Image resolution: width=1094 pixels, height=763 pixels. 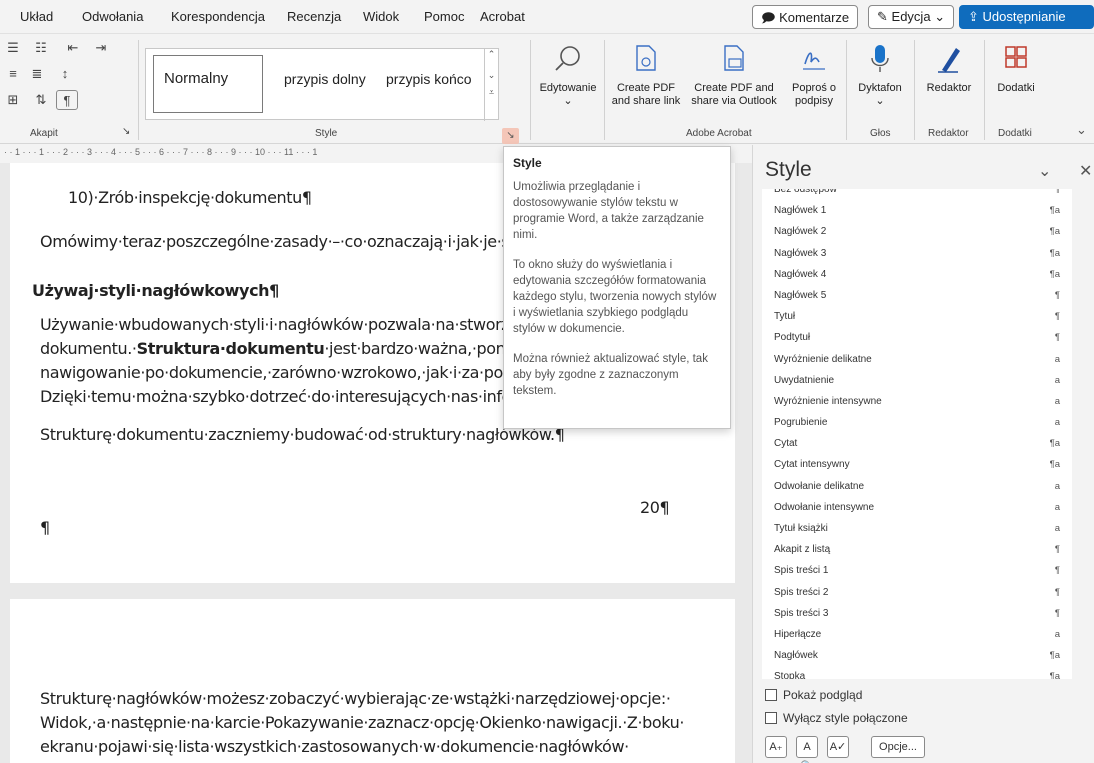 What do you see at coordinates (917, 194) in the screenshot?
I see `style-list-item: Bez odstępów ¶` at bounding box center [917, 194].